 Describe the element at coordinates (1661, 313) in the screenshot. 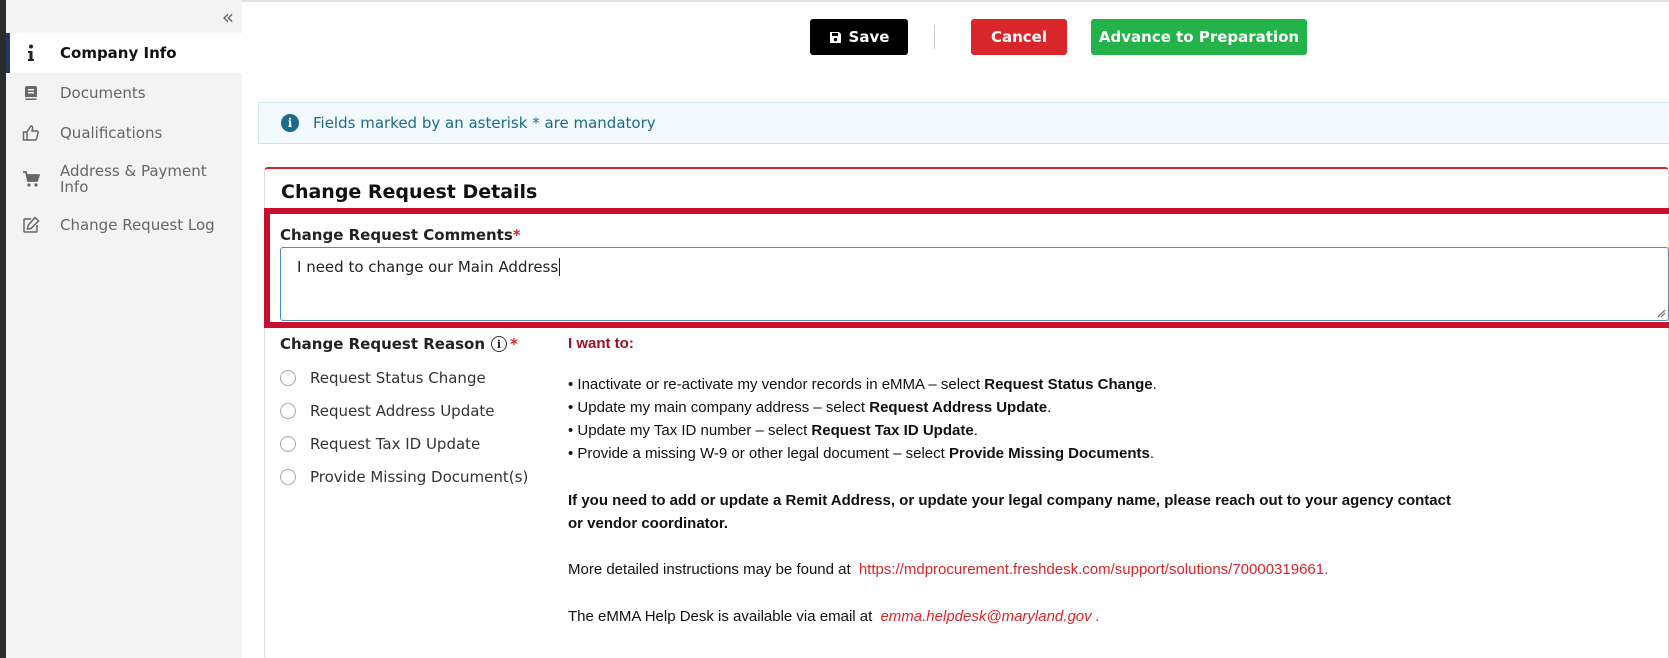

I see `resize-handle-icon` at that location.